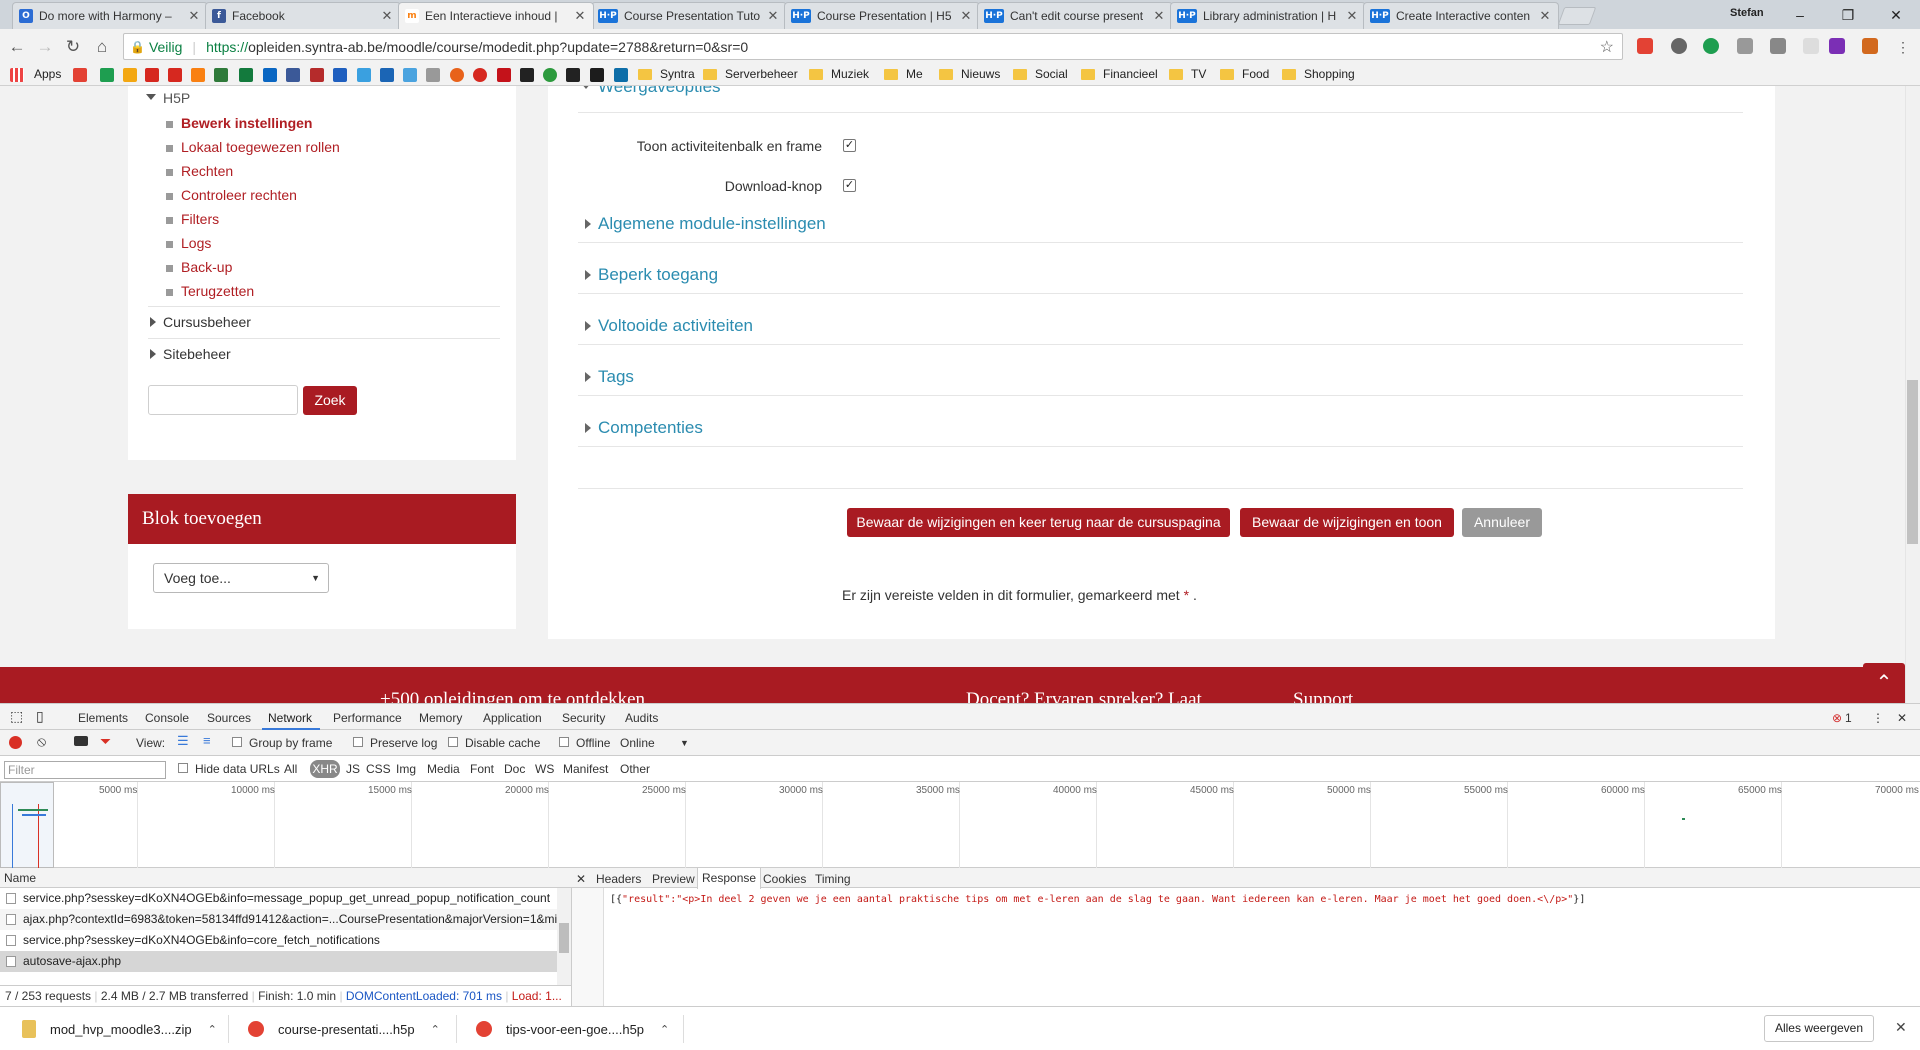  Describe the element at coordinates (564, 938) in the screenshot. I see `request-list-scrollbar-thumb` at that location.